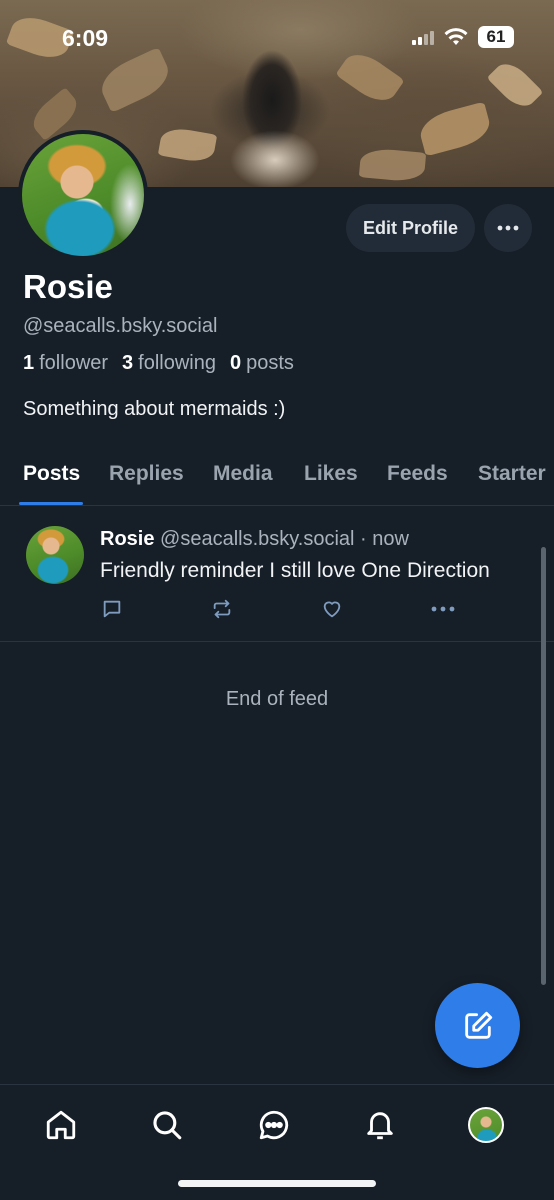 This screenshot has width=554, height=1200. I want to click on post-avatar, so click(55, 555).